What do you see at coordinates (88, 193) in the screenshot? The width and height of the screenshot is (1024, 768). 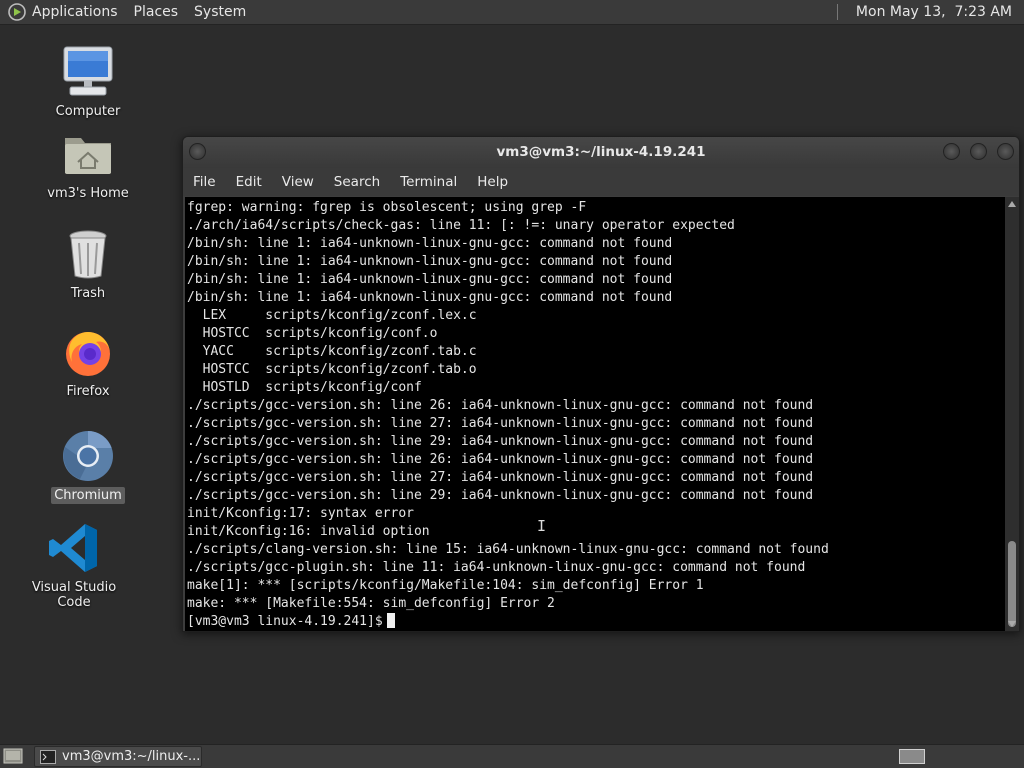 I see `home-label: vm3's Home` at bounding box center [88, 193].